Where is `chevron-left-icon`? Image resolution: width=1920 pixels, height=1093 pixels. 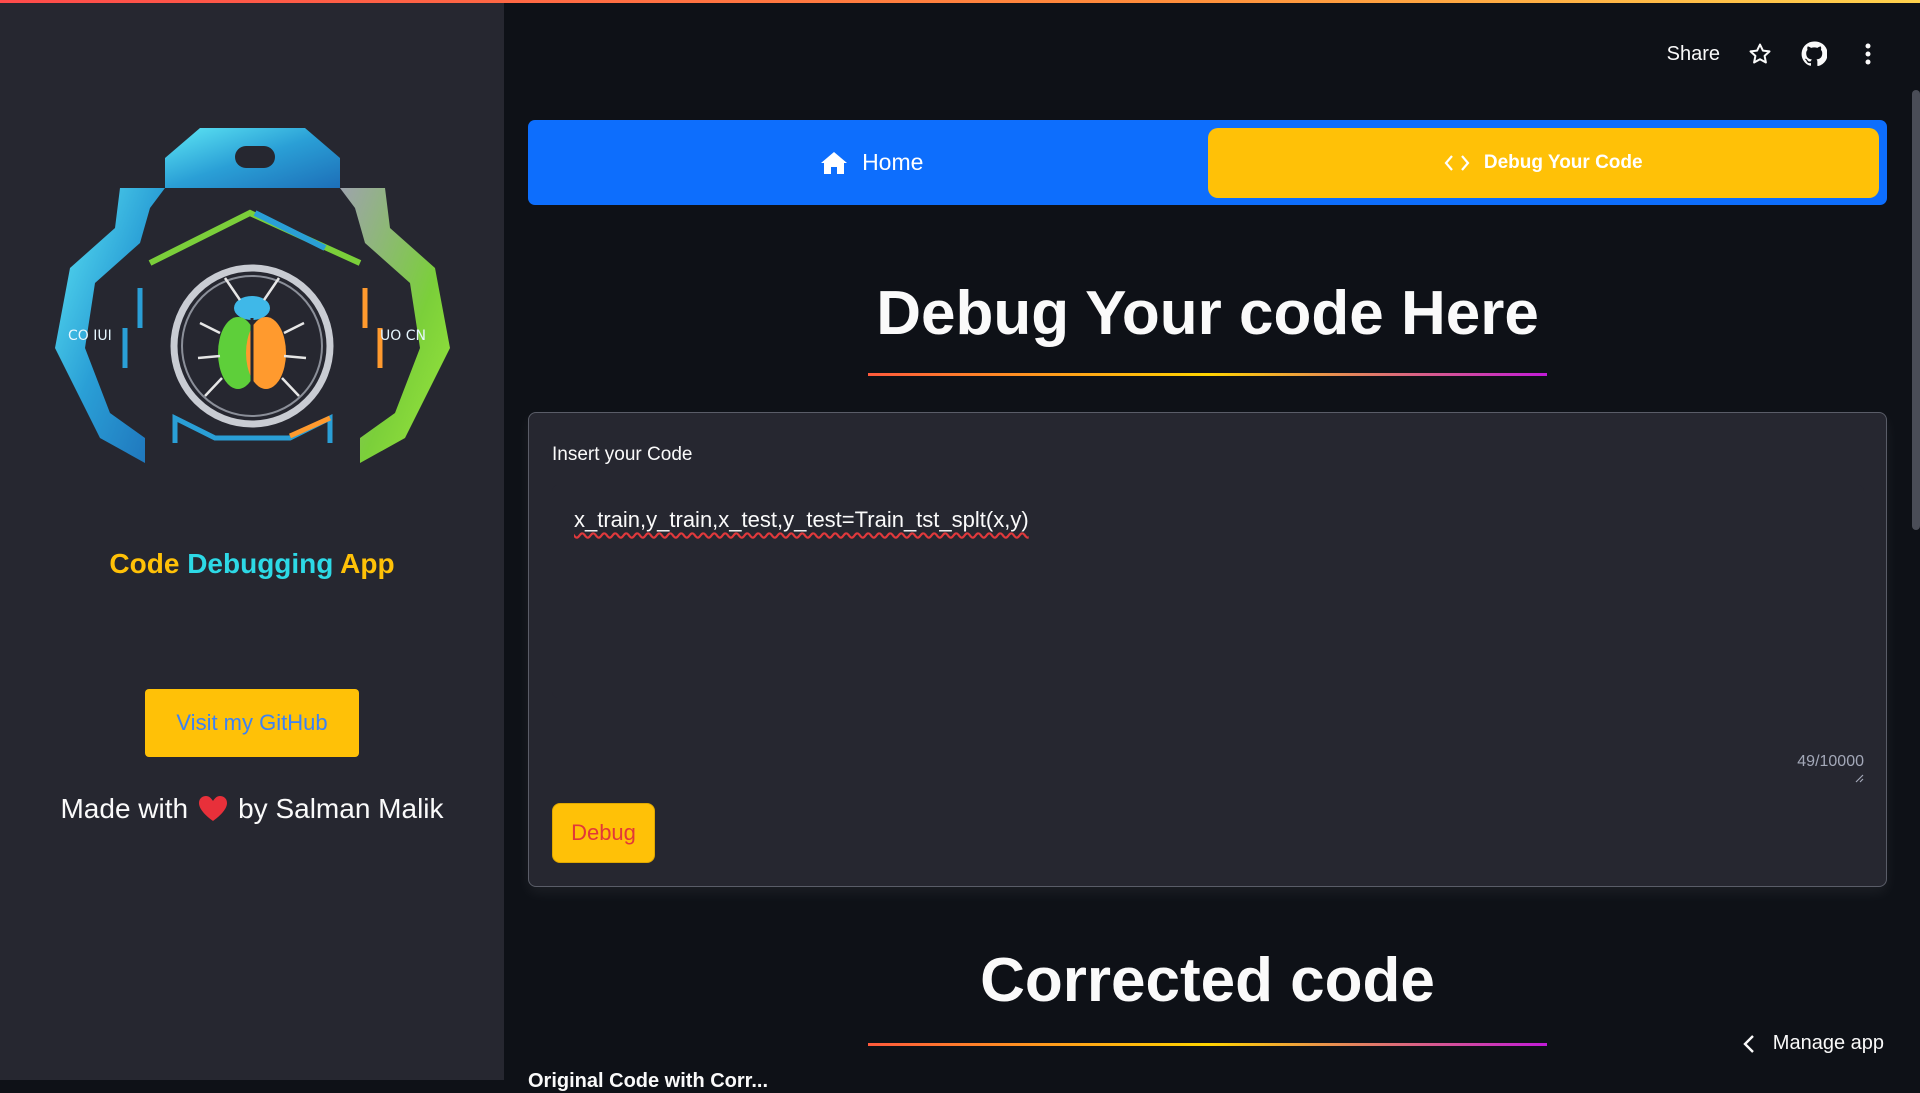 chevron-left-icon is located at coordinates (1748, 1043).